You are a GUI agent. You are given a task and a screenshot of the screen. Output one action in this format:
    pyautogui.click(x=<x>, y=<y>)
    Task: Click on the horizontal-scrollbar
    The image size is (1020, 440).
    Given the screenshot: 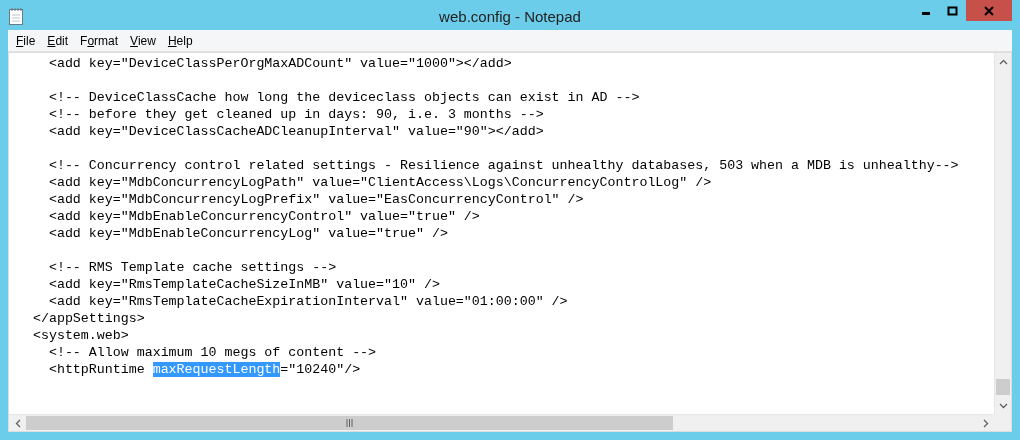 What is the action you would take?
    pyautogui.click(x=501, y=422)
    